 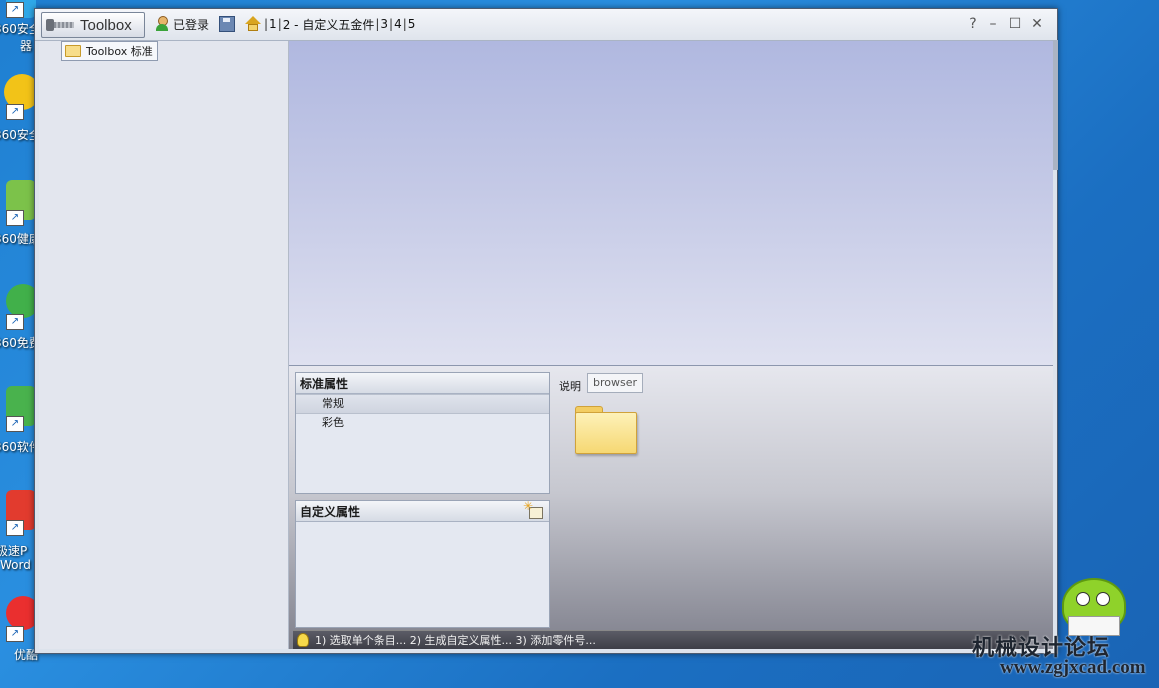 I want to click on desktop-icon-360-health: ↗ 360健康, so click(x=20, y=216).